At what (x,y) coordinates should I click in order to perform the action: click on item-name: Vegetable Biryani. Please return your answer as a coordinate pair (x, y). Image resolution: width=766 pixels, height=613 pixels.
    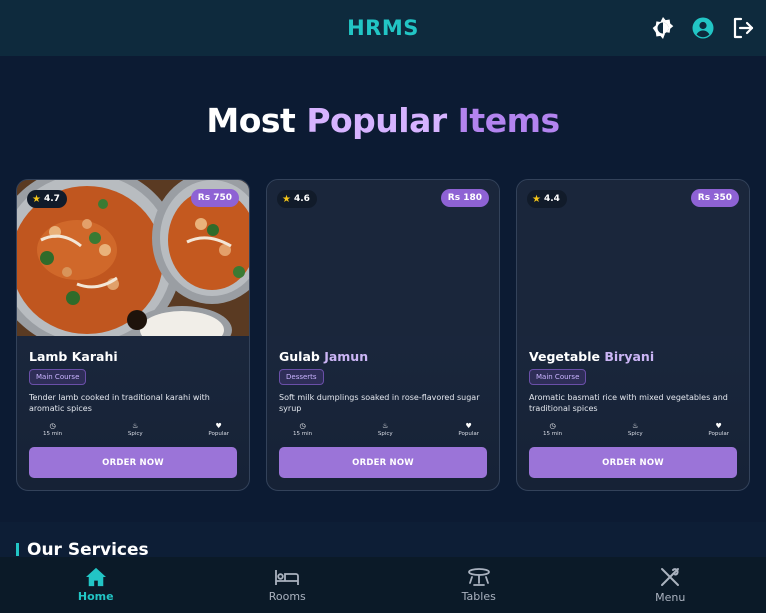
    Looking at the image, I should click on (591, 356).